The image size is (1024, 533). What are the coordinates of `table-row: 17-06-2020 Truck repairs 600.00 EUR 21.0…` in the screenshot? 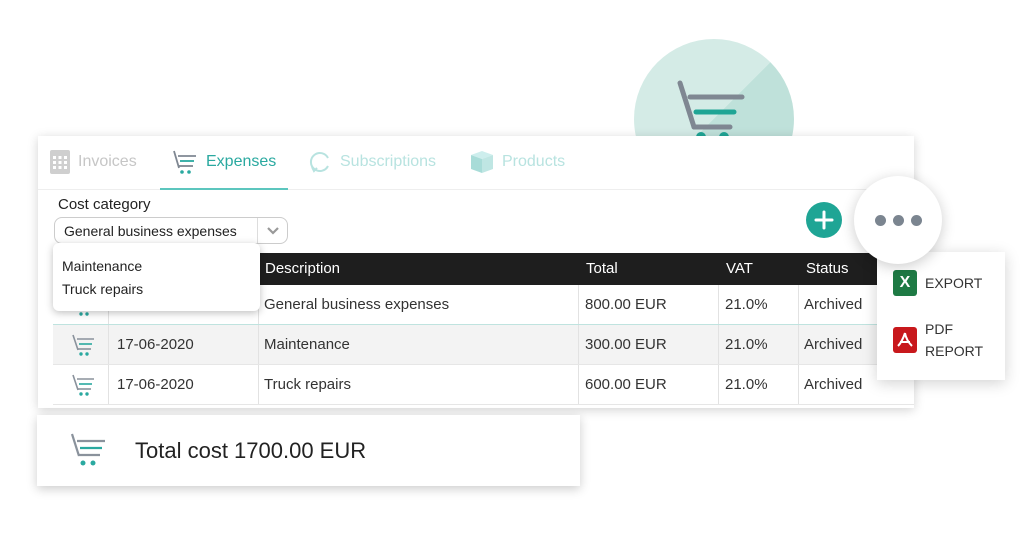 It's located at (483, 385).